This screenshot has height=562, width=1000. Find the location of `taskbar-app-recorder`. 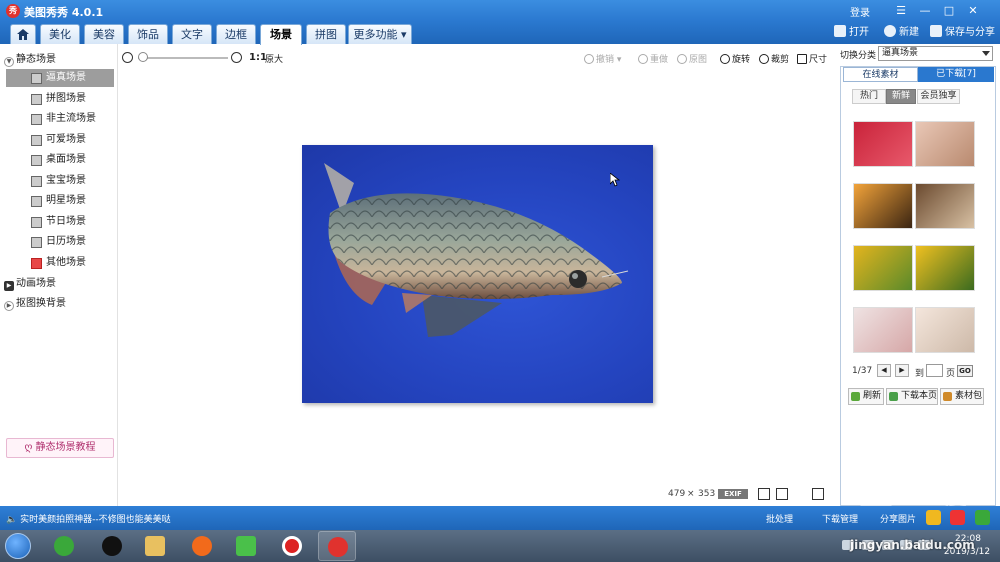

taskbar-app-recorder is located at coordinates (292, 546).